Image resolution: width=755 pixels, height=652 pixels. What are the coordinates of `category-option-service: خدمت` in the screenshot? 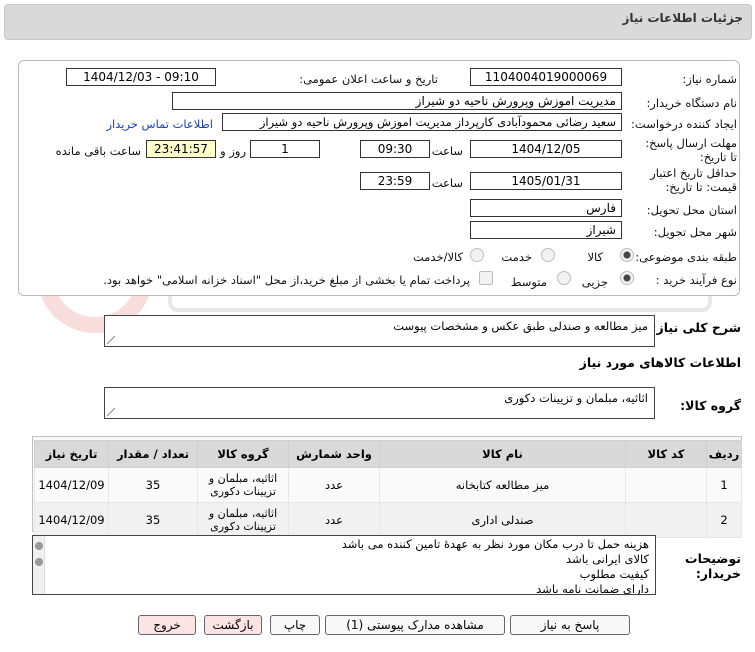 It's located at (516, 257).